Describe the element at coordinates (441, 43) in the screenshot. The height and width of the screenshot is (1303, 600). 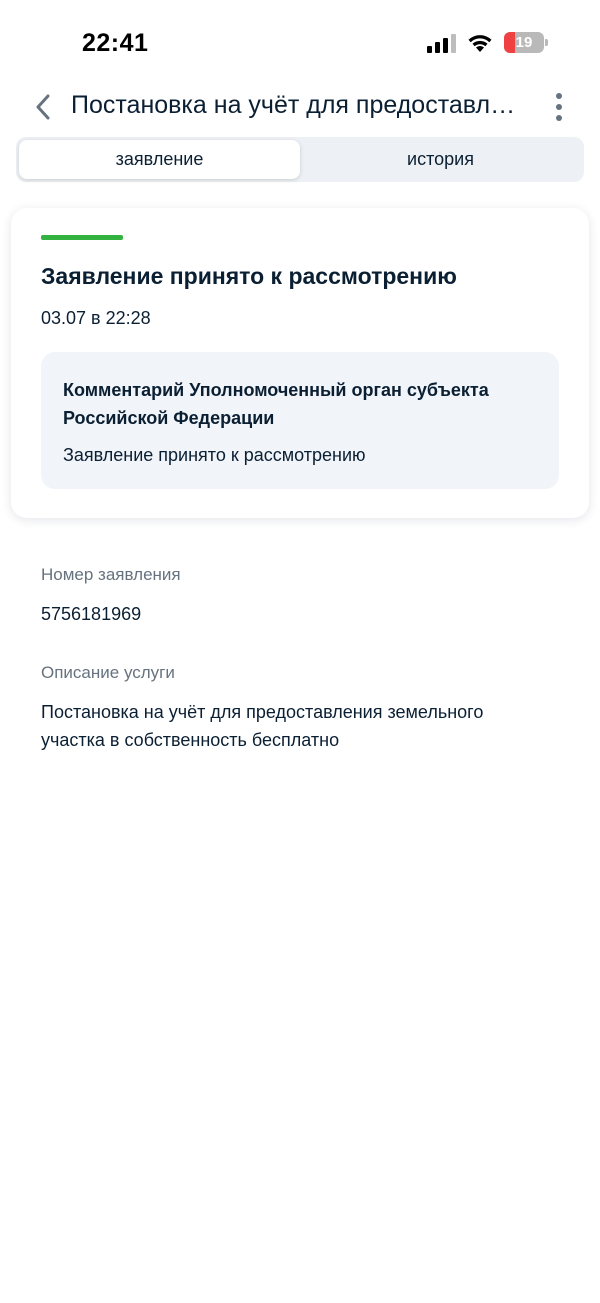
I see `signal-icon` at that location.